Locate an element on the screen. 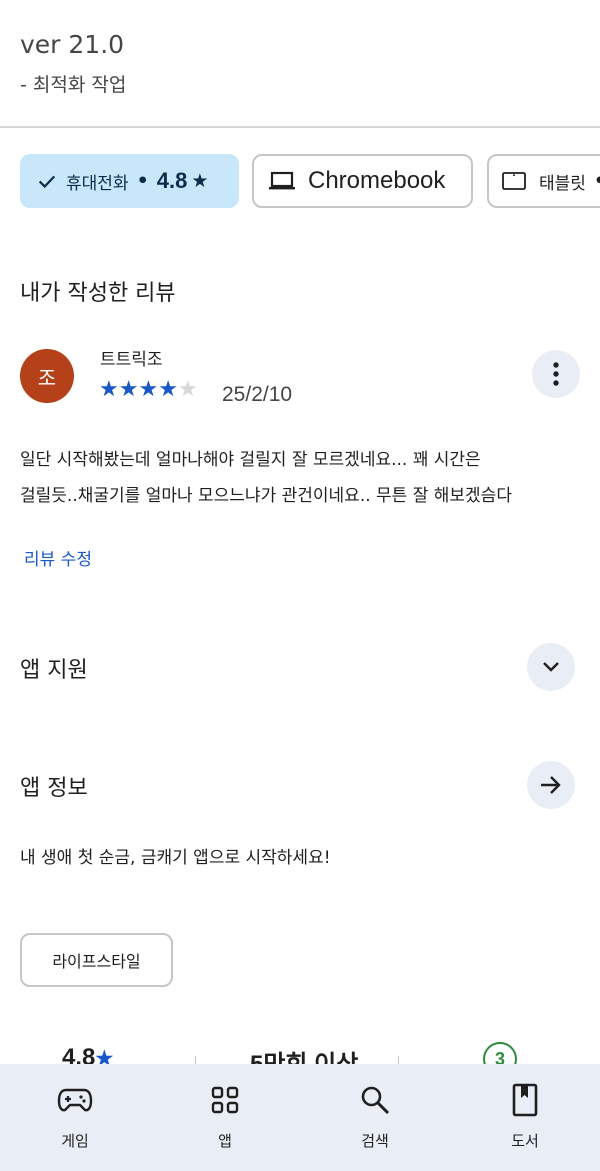  chip-phone-rating: 4.8 is located at coordinates (172, 180).